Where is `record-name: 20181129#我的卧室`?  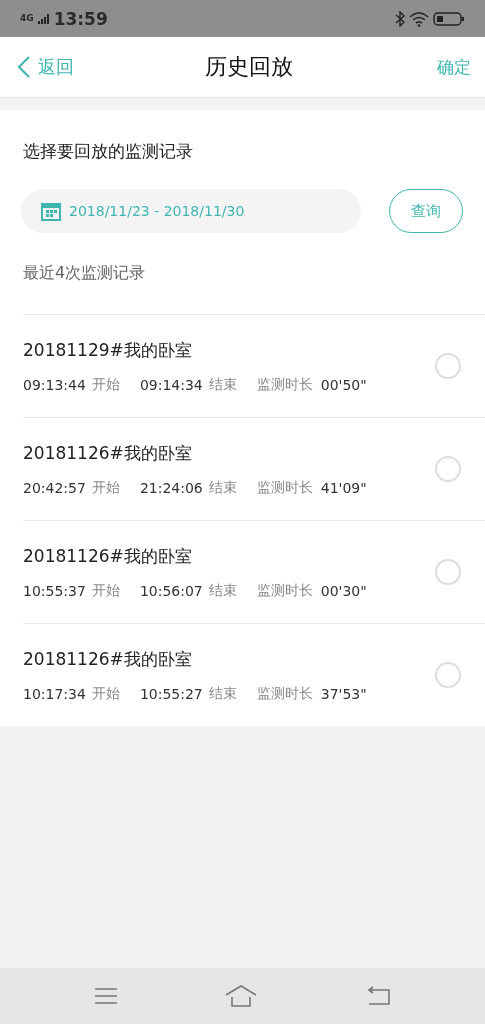 record-name: 20181129#我的卧室 is located at coordinates (108, 350).